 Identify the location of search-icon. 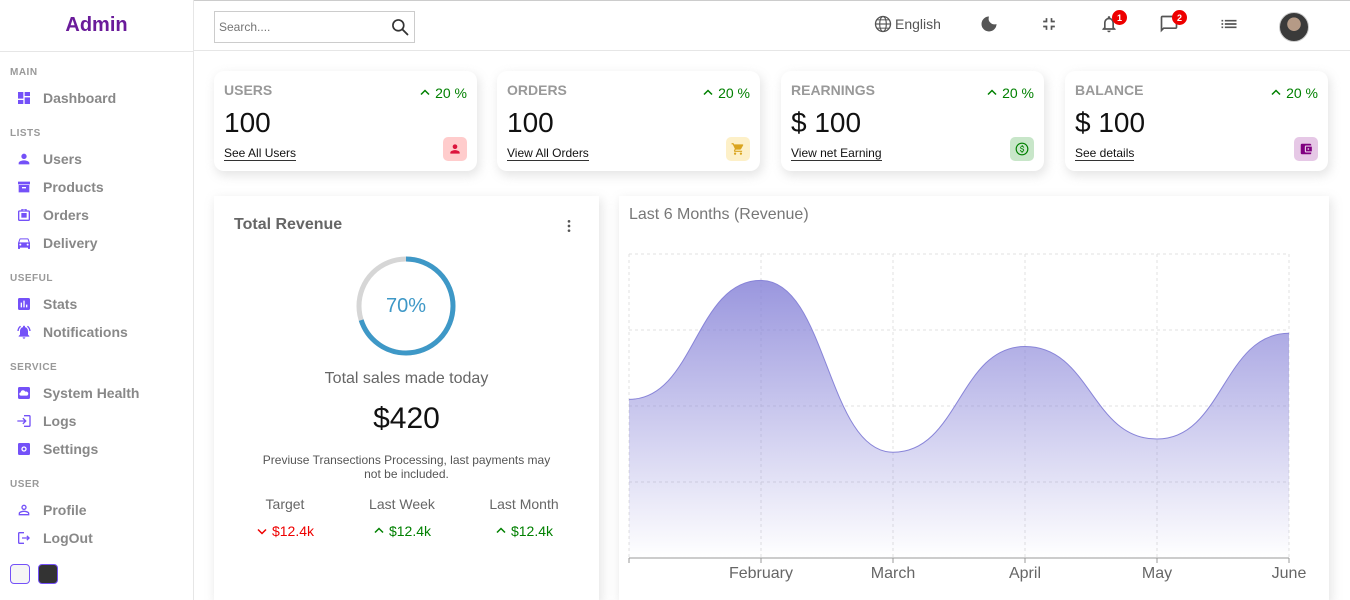
(400, 27).